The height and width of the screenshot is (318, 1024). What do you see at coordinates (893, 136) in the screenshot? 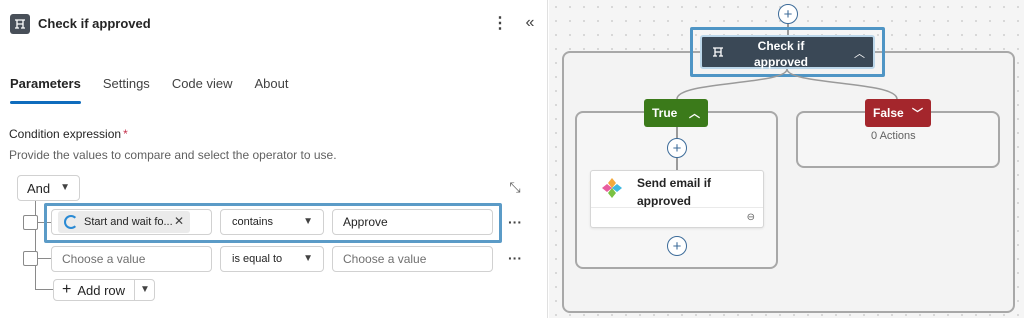
I see `false-actions-count: 0 Actions` at bounding box center [893, 136].